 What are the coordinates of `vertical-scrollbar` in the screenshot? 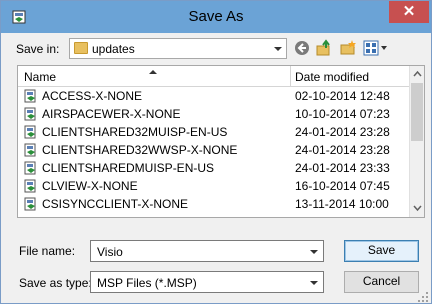 It's located at (417, 141).